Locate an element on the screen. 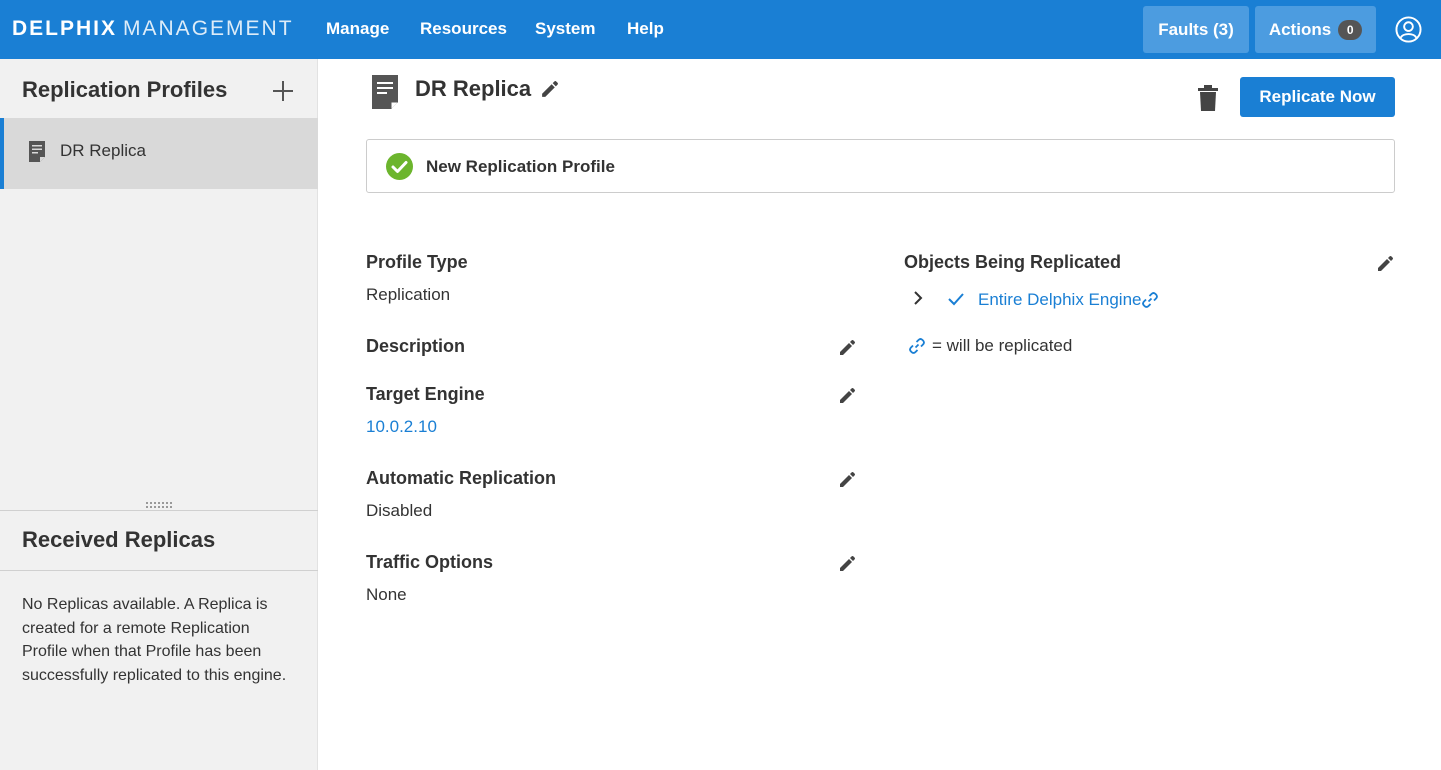 This screenshot has height=770, width=1441. link-legend-icon is located at coordinates (917, 346).